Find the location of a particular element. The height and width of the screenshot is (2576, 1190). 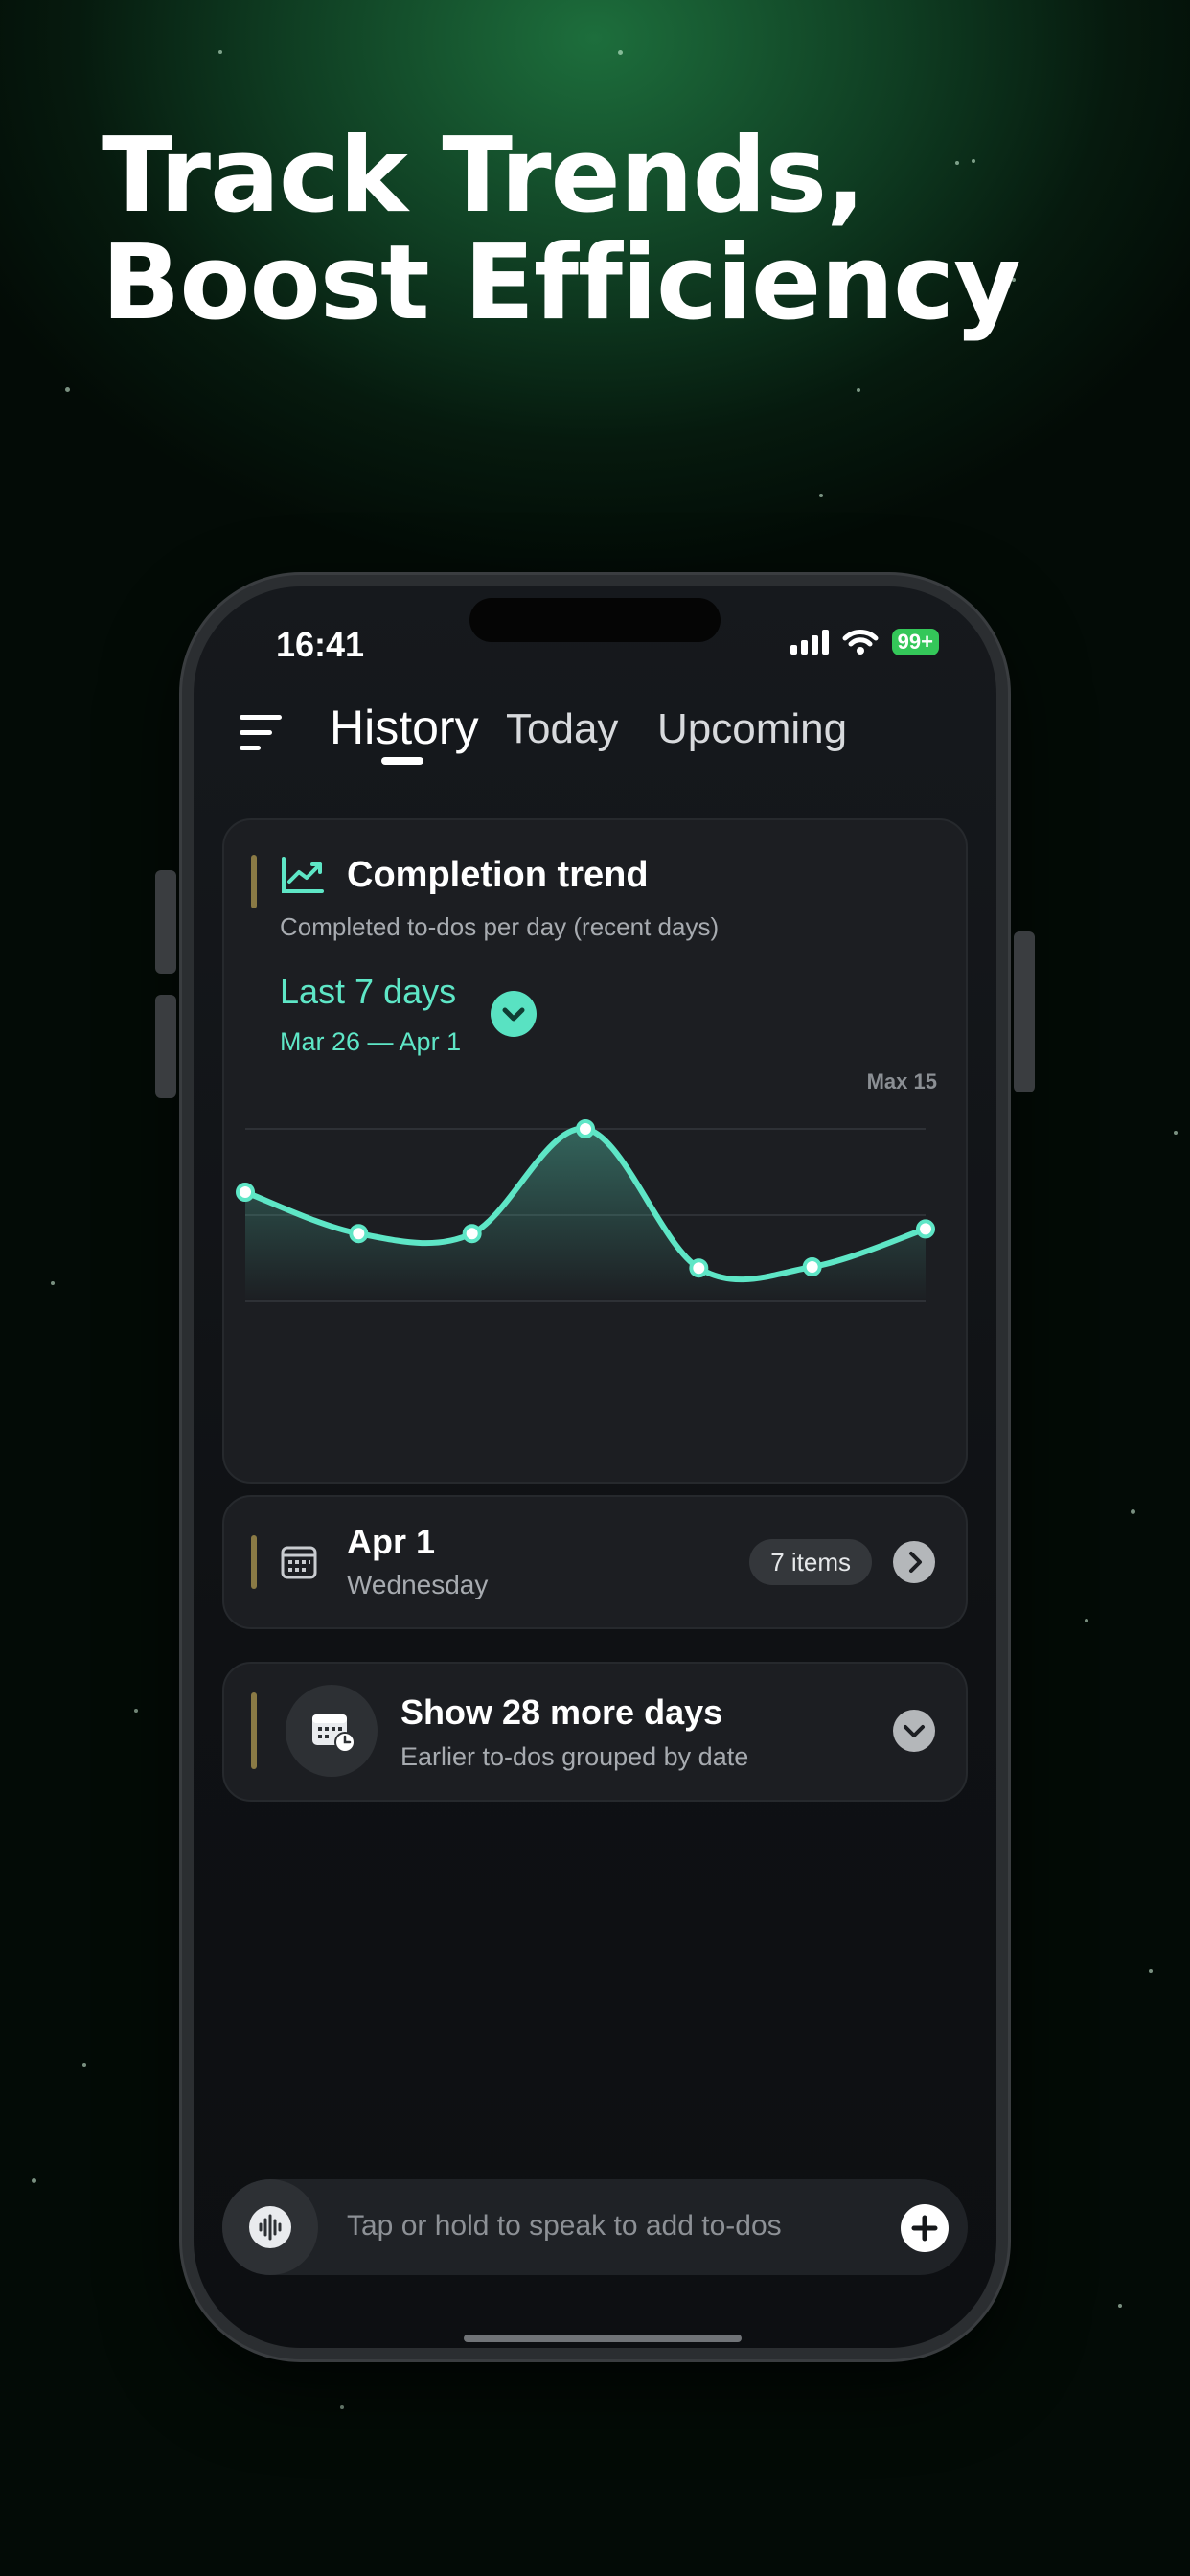

chevron-down-icon is located at coordinates (915, 1731).